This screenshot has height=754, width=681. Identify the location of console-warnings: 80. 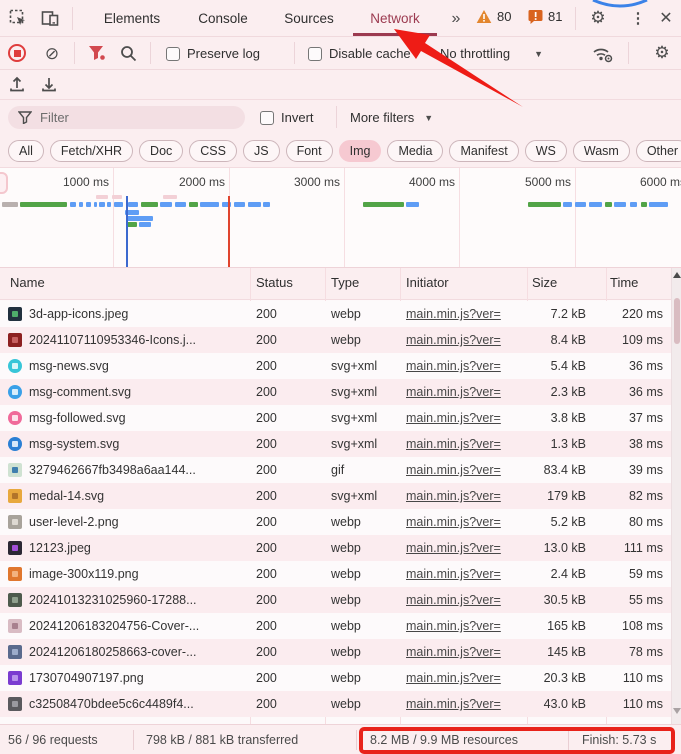
(493, 16).